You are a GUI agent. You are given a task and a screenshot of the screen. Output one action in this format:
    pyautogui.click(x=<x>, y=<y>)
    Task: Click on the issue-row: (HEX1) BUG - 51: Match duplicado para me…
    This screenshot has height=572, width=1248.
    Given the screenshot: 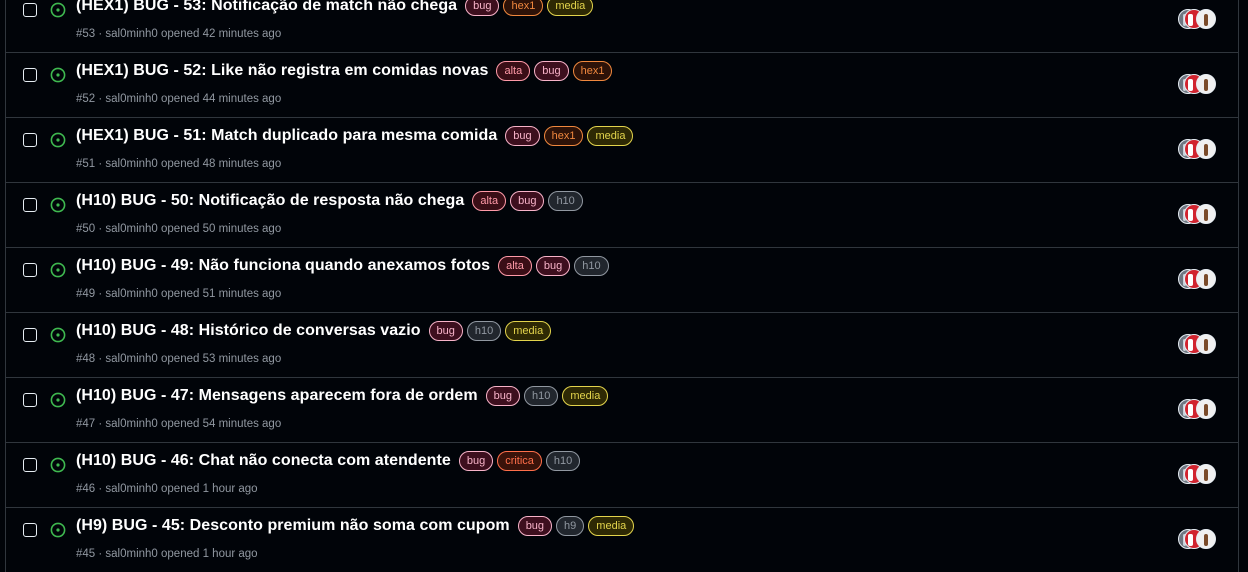 What is the action you would take?
    pyautogui.click(x=622, y=149)
    